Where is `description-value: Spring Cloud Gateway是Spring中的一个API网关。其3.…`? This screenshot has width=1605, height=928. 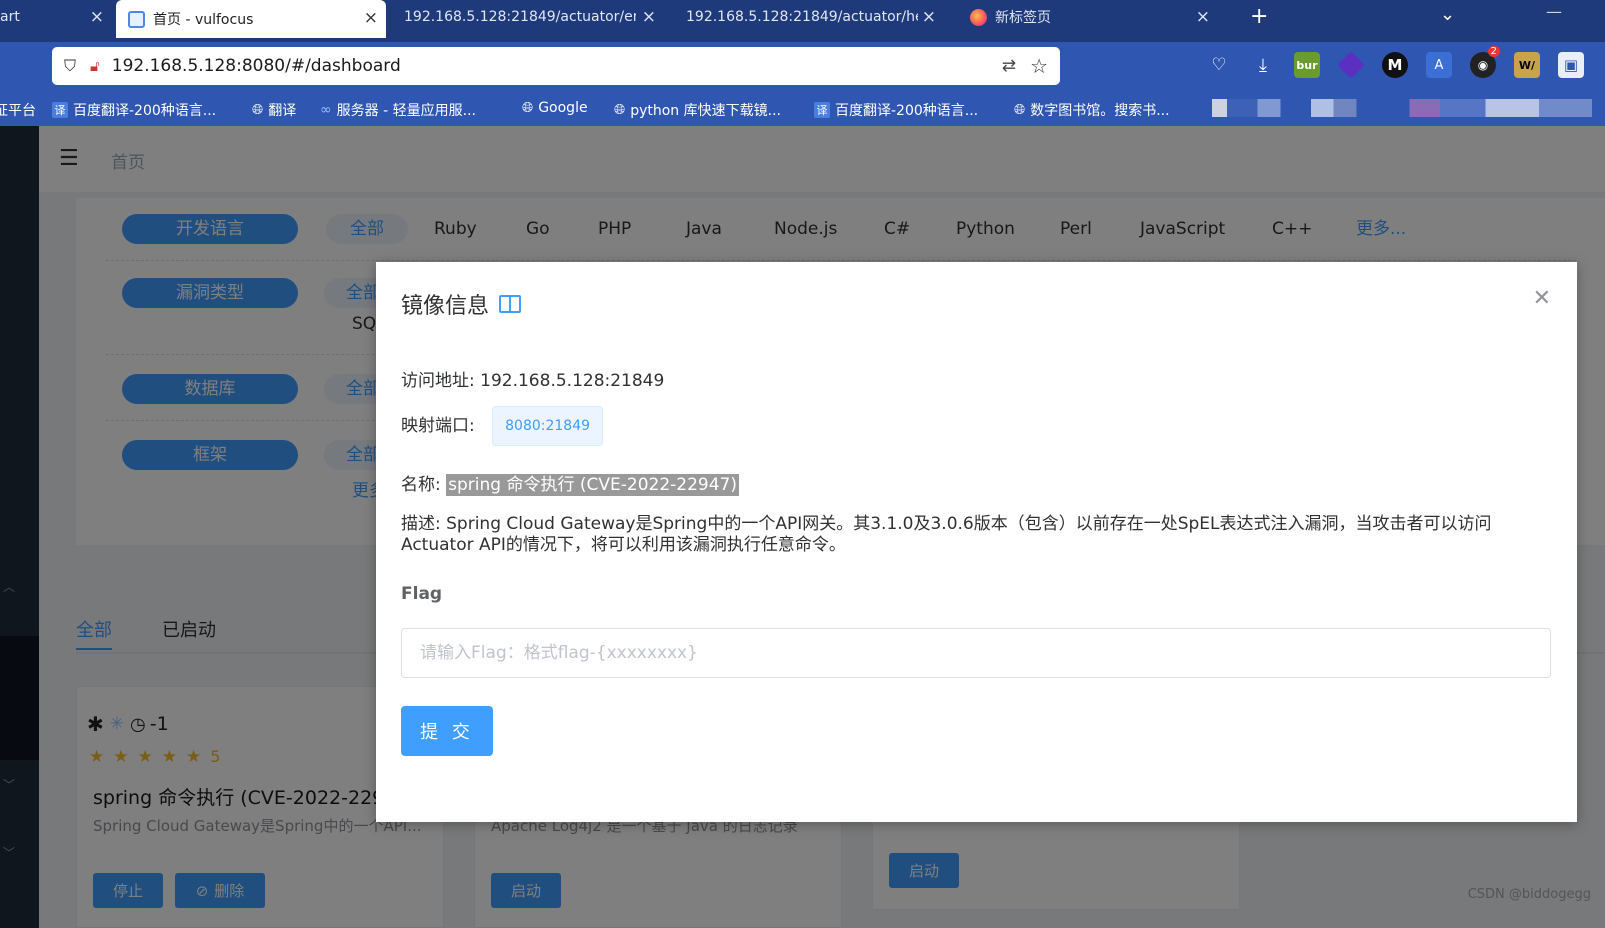 description-value: Spring Cloud Gateway是Spring中的一个API网关。其3.… is located at coordinates (946, 534).